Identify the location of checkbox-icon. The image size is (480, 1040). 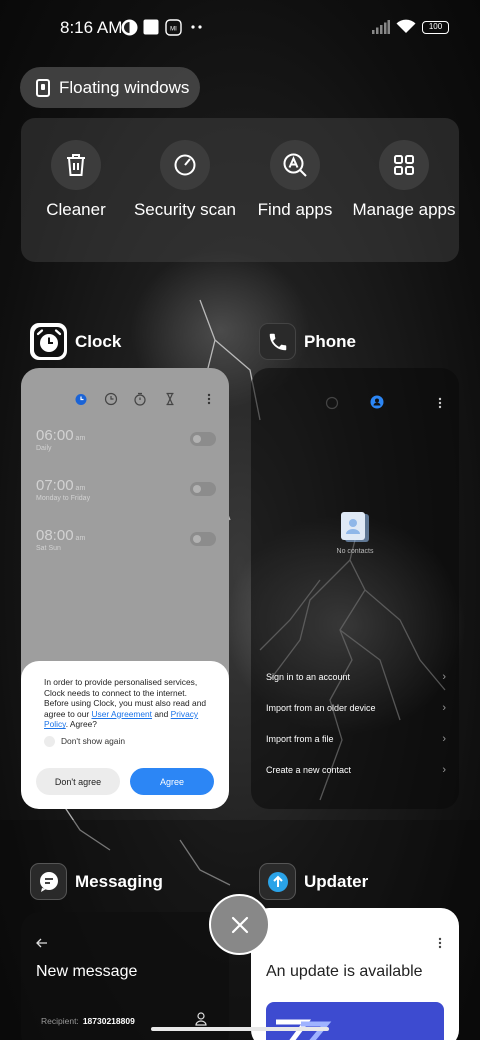
(49, 741).